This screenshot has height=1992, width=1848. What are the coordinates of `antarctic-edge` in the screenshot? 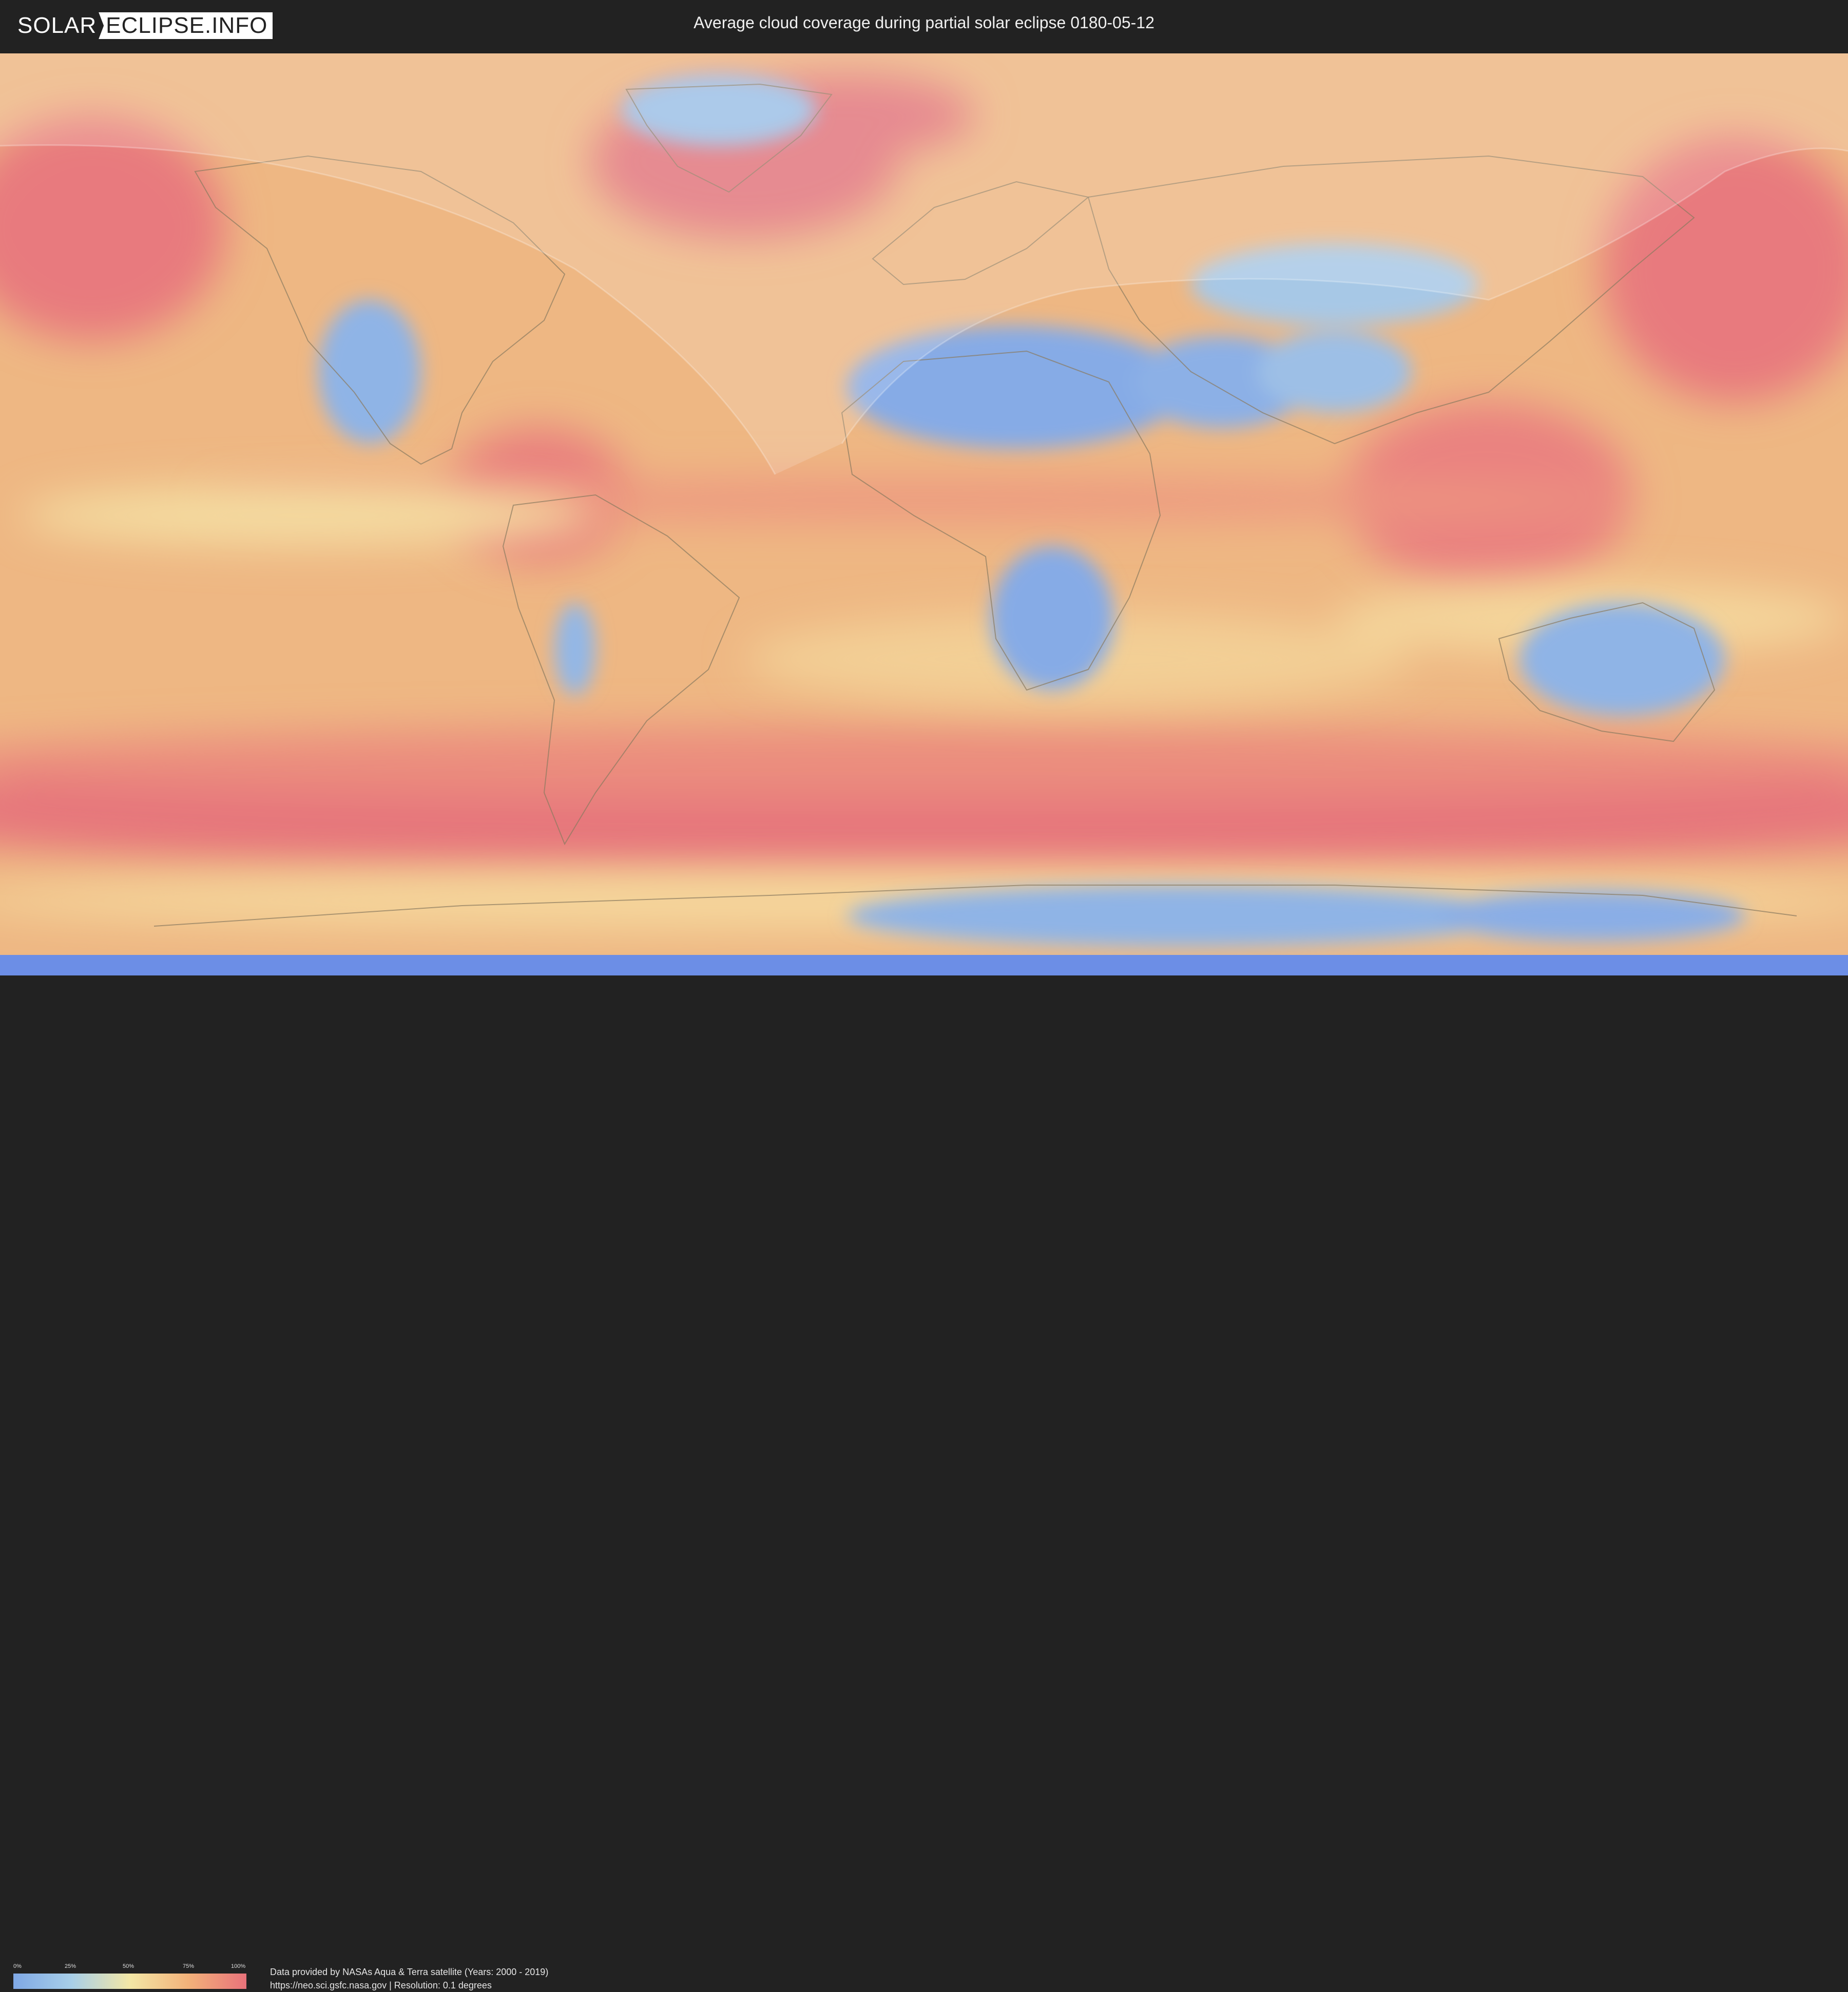 It's located at (924, 965).